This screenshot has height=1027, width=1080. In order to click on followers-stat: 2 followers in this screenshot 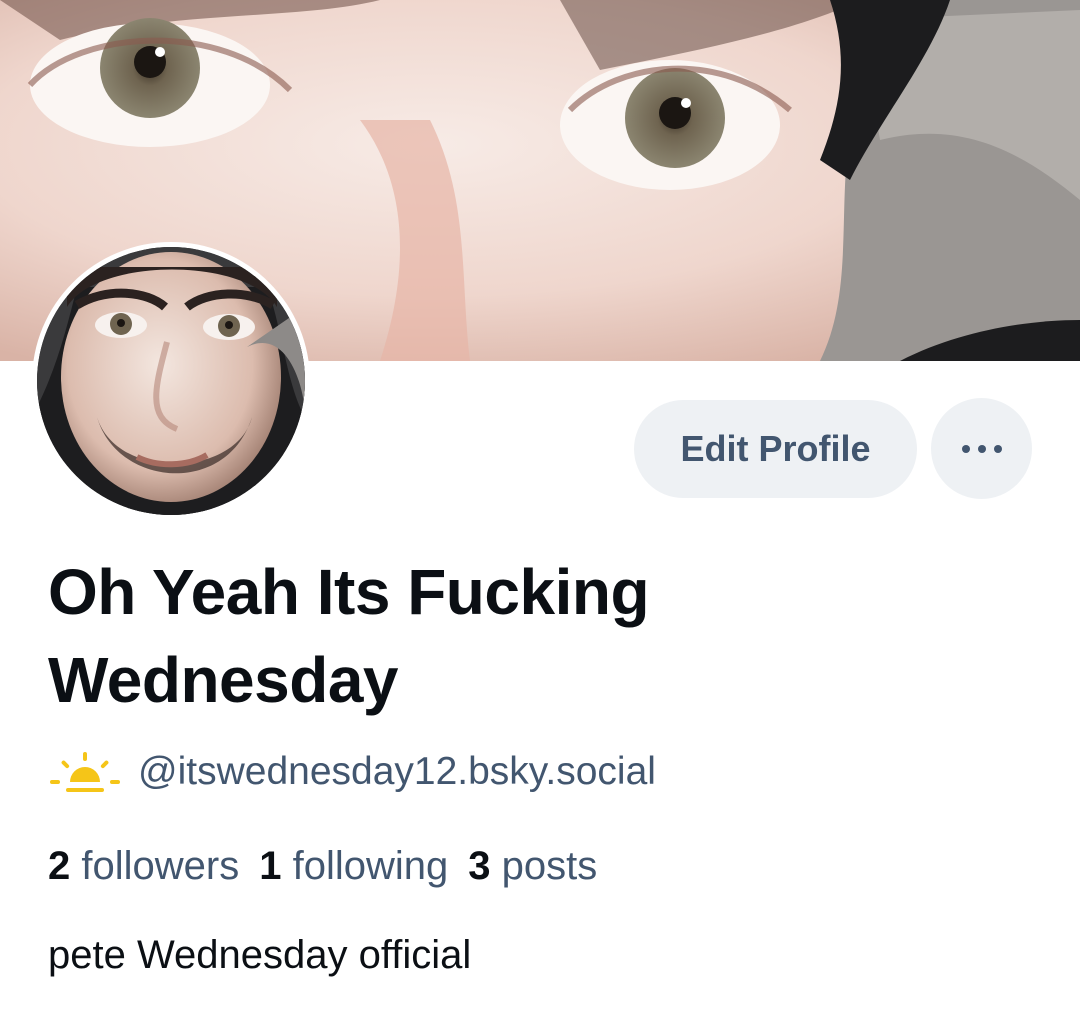, I will do `click(143, 866)`.